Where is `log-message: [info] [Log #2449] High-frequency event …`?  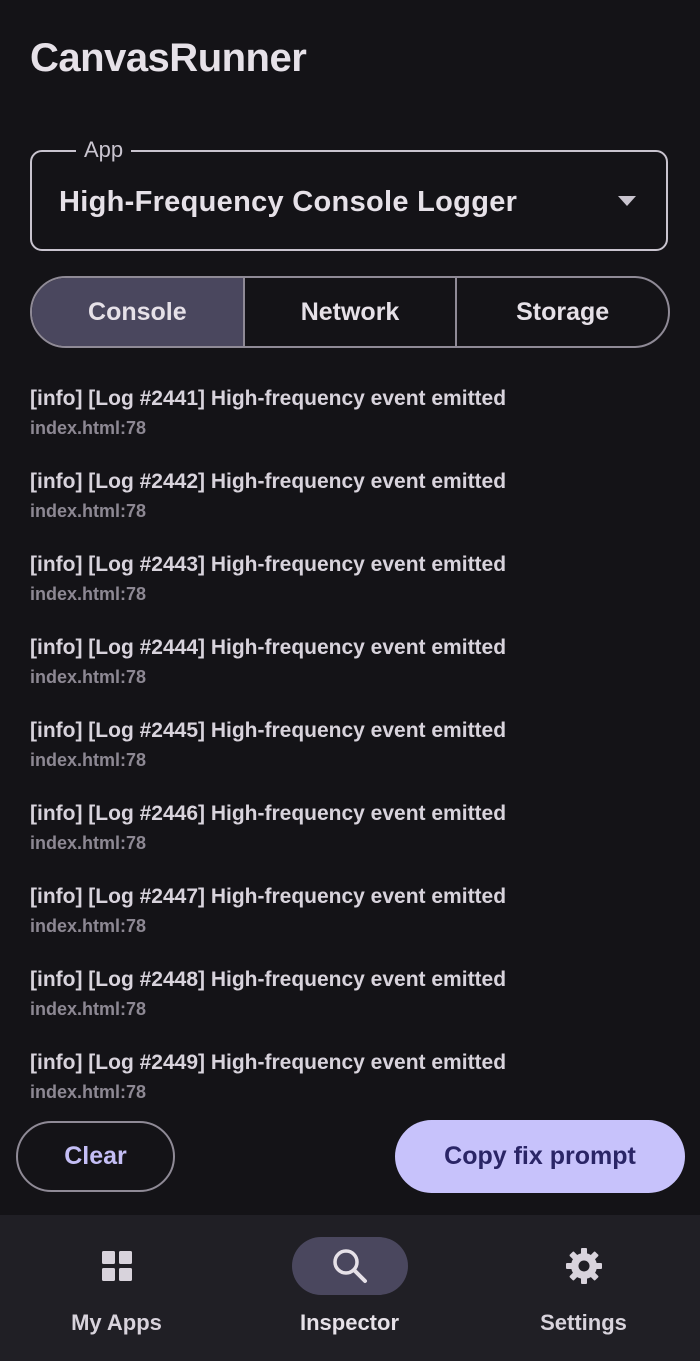 log-message: [info] [Log #2449] High-frequency event … is located at coordinates (268, 1062).